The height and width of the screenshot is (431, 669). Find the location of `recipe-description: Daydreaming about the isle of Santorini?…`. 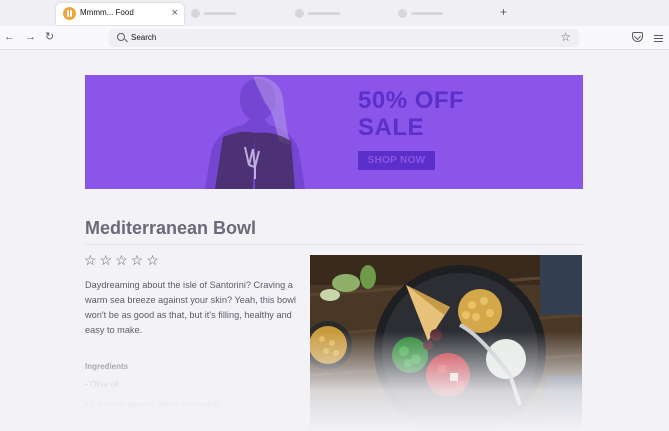

recipe-description: Daydreaming about the isle of Santorini?… is located at coordinates (190, 307).